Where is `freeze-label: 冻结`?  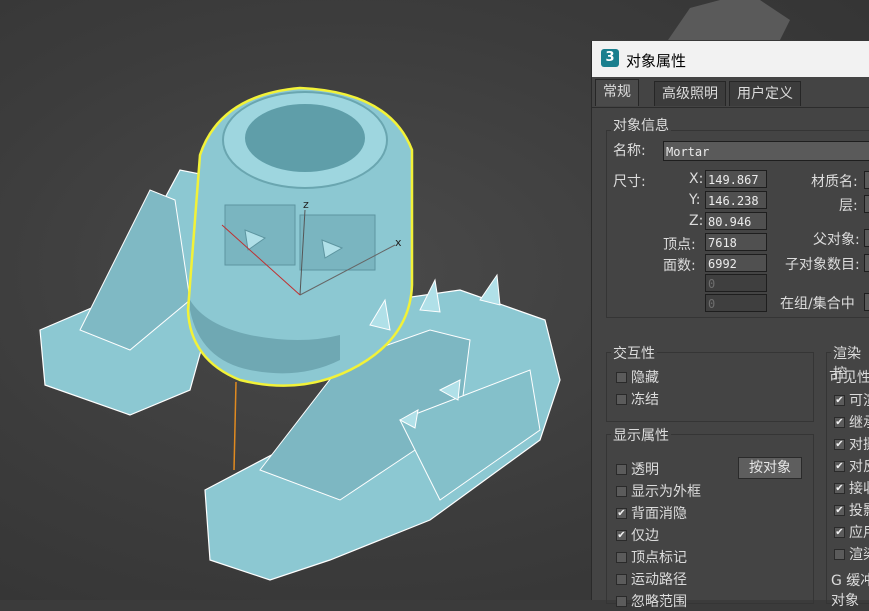 freeze-label: 冻结 is located at coordinates (645, 400).